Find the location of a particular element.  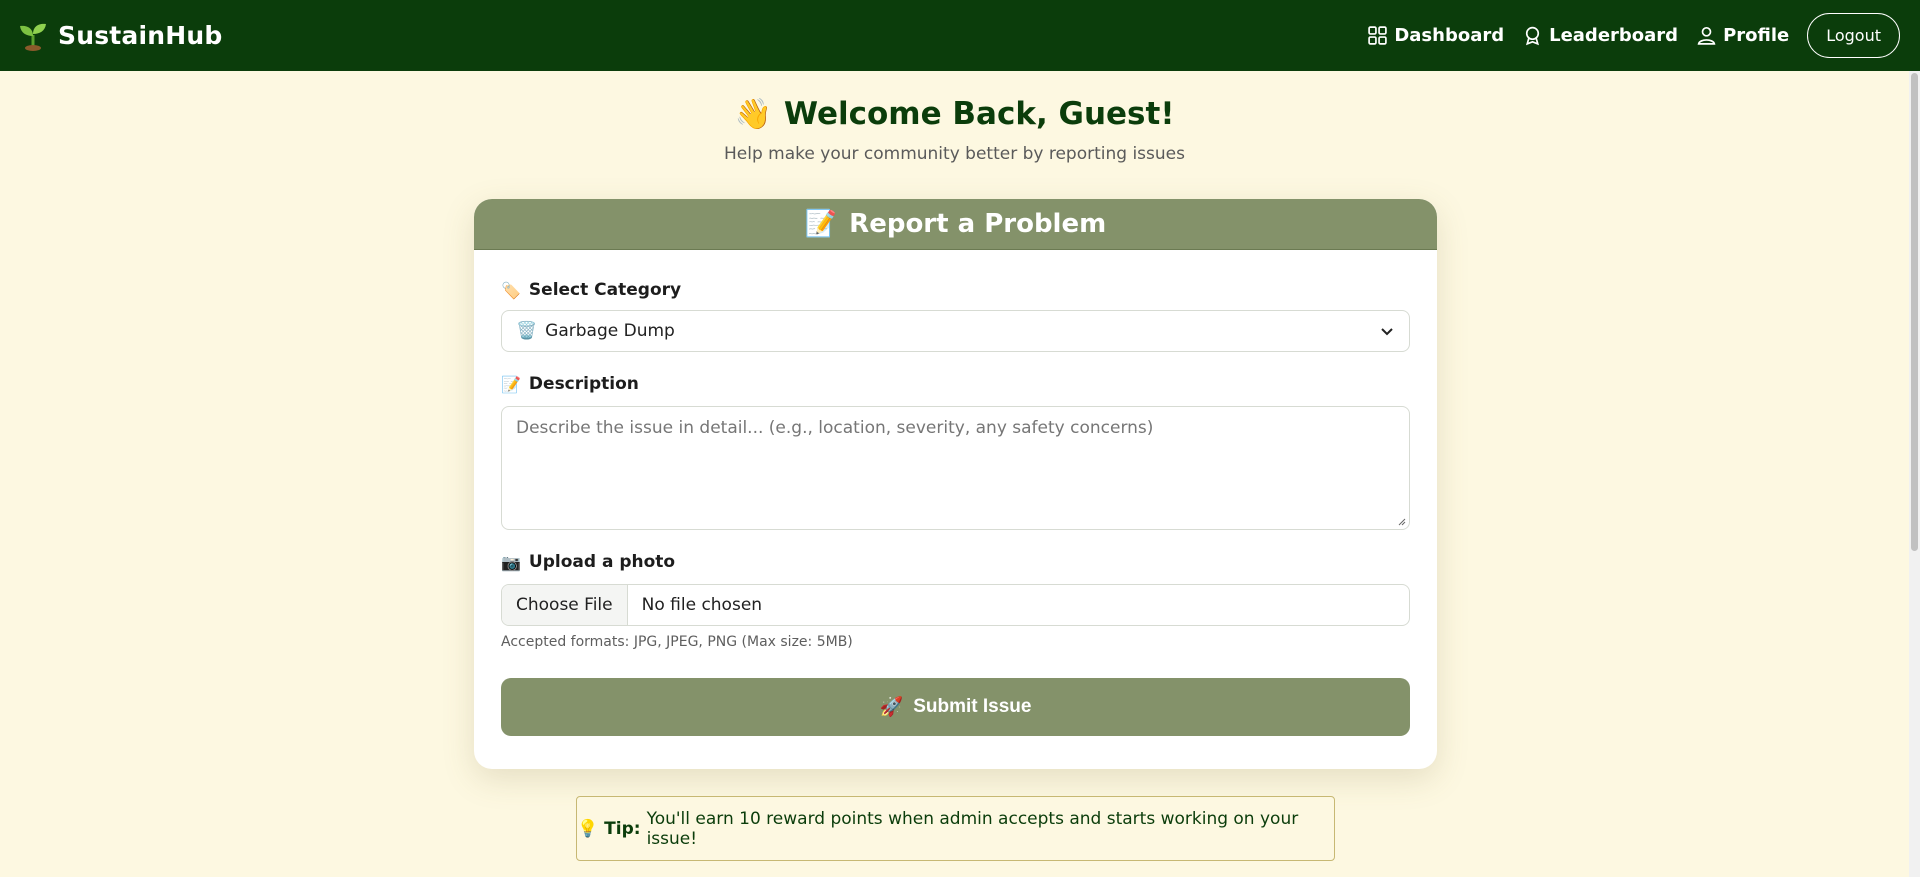

nav-link-label: Leaderboard is located at coordinates (1614, 35).